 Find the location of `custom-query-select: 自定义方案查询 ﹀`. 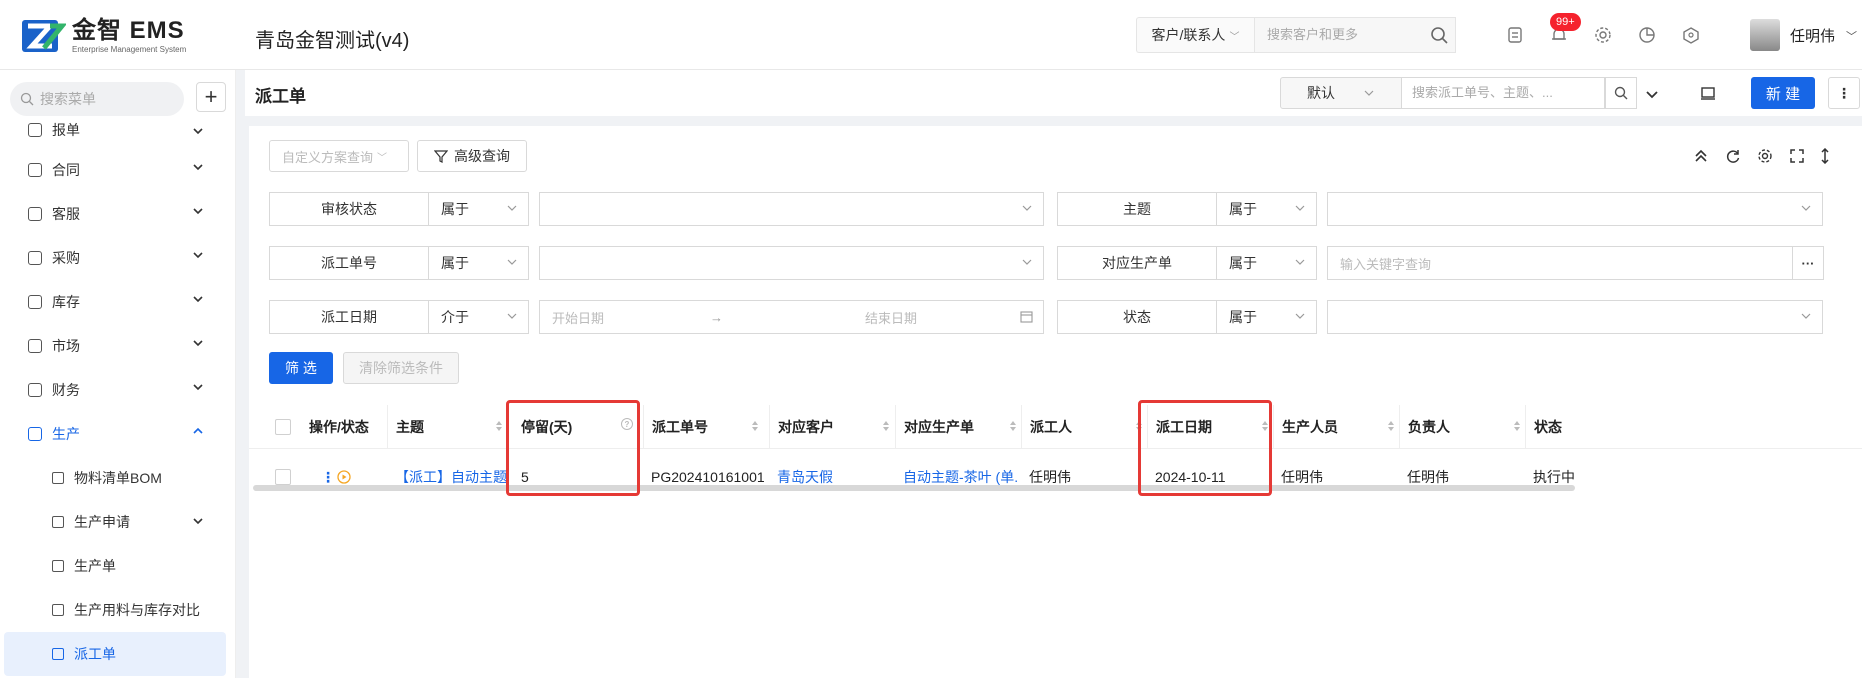

custom-query-select: 自定义方案查询 ﹀ is located at coordinates (339, 156).